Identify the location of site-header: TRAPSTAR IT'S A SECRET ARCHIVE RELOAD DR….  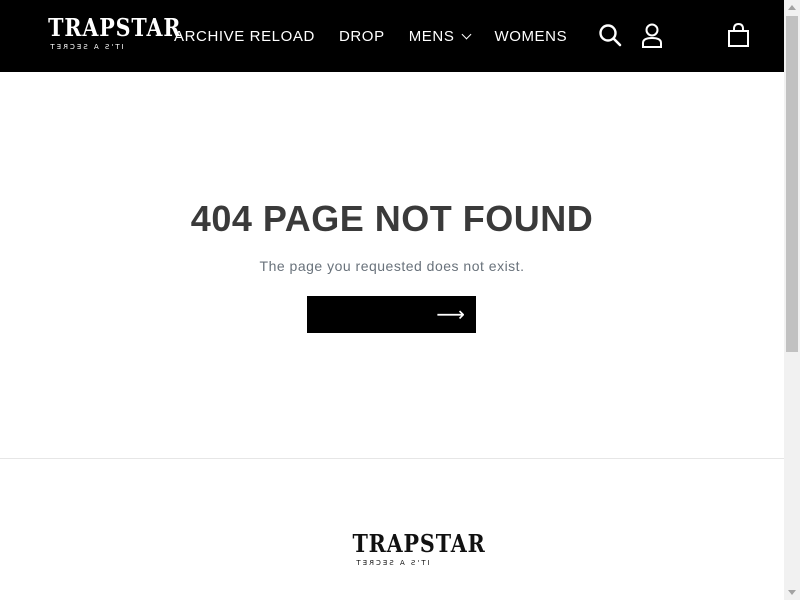
(392, 36).